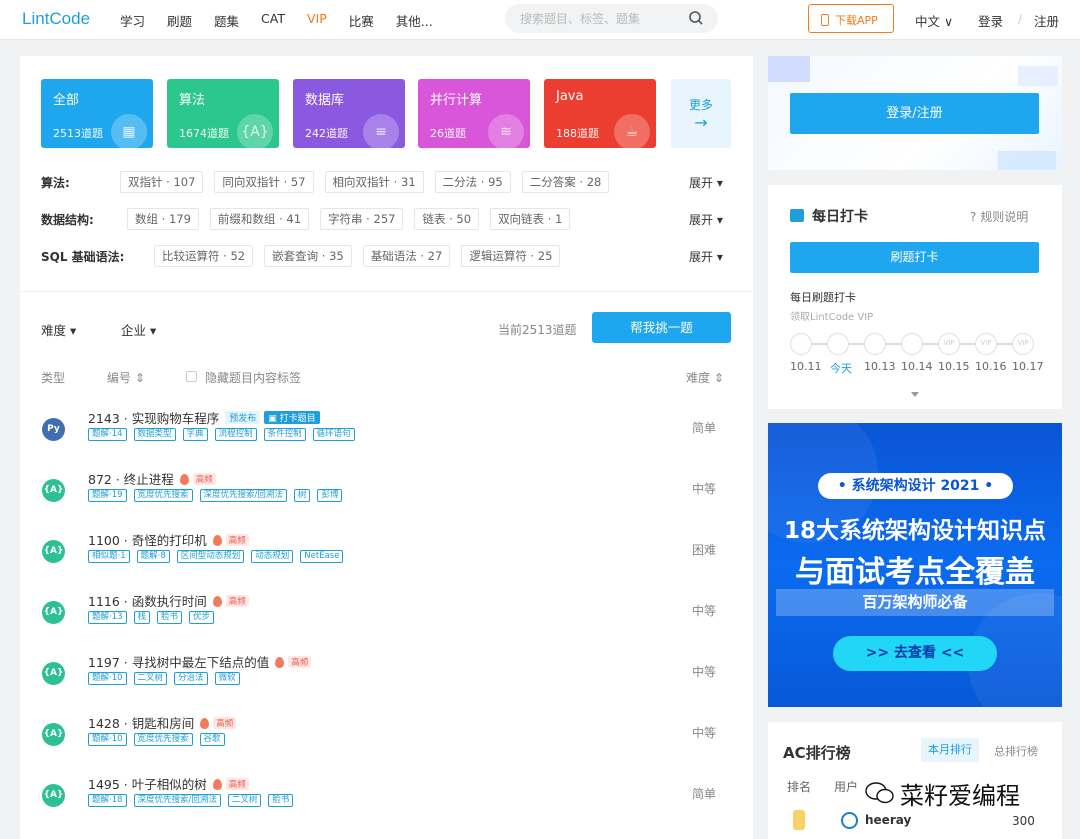 This screenshot has height=839, width=1080. What do you see at coordinates (153, 556) in the screenshot?
I see `problem-tag: 题解·8` at bounding box center [153, 556].